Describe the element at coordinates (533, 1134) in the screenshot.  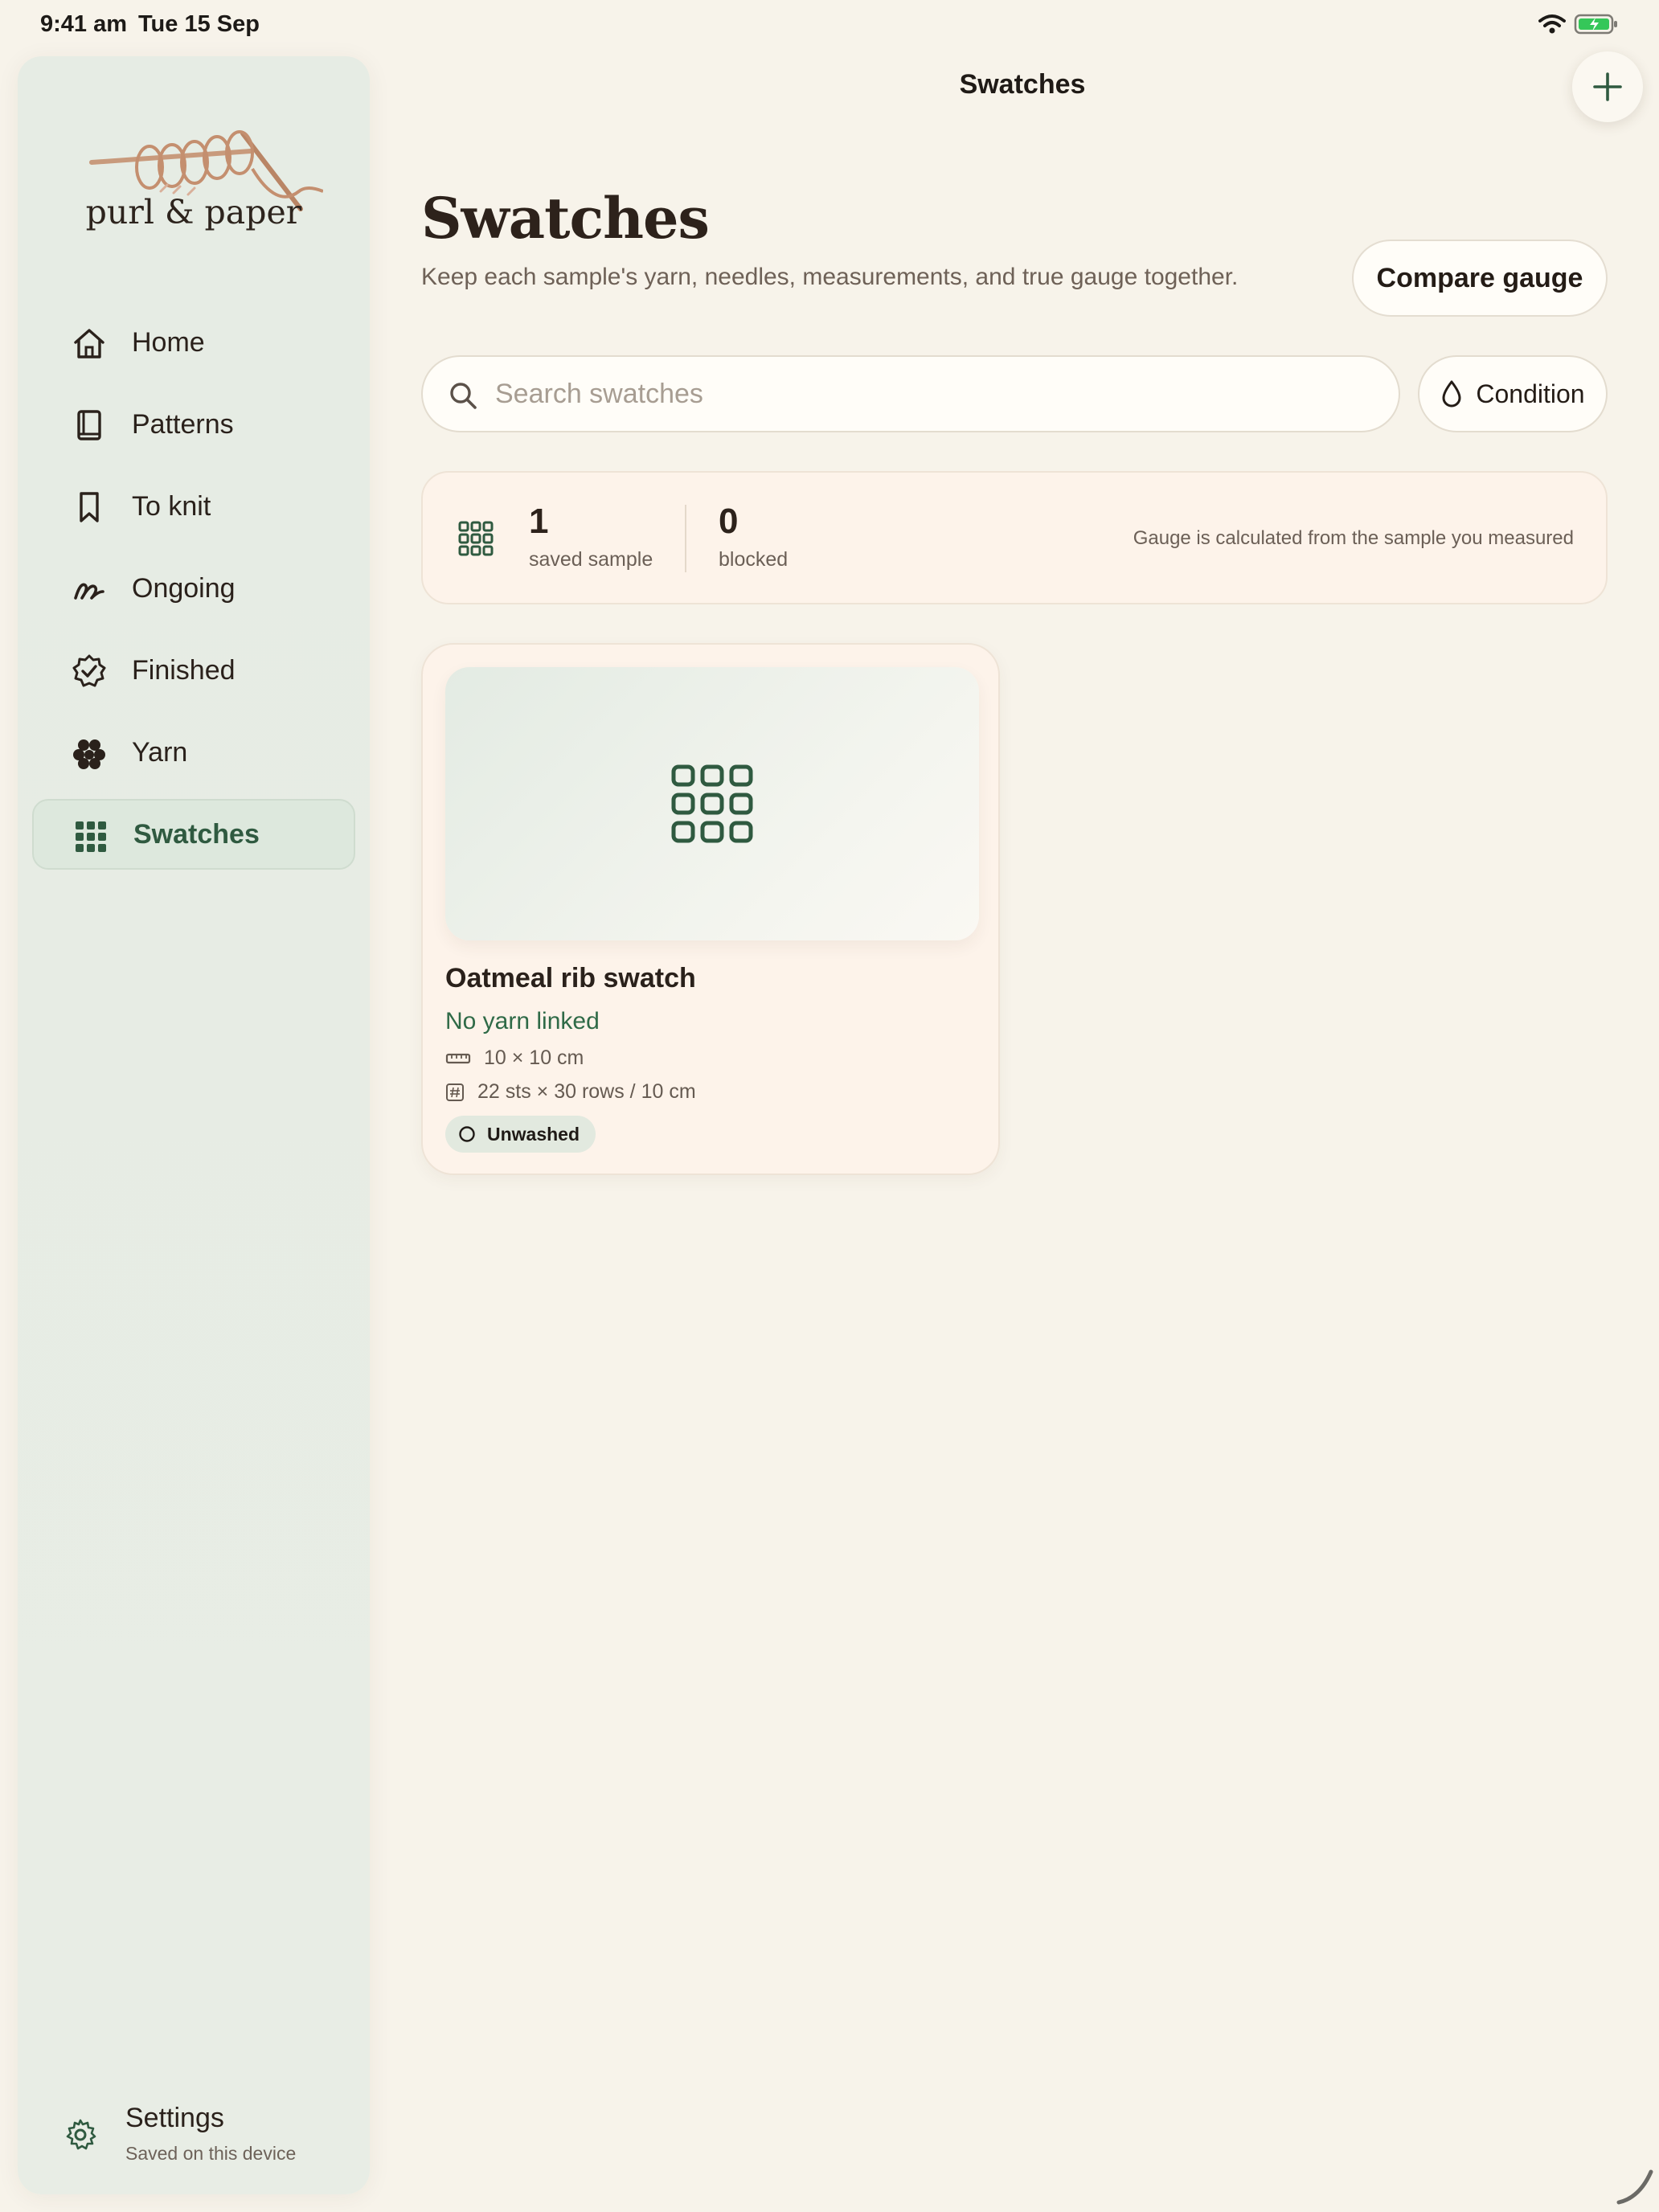
I see `status-badge-label: Unwashed` at that location.